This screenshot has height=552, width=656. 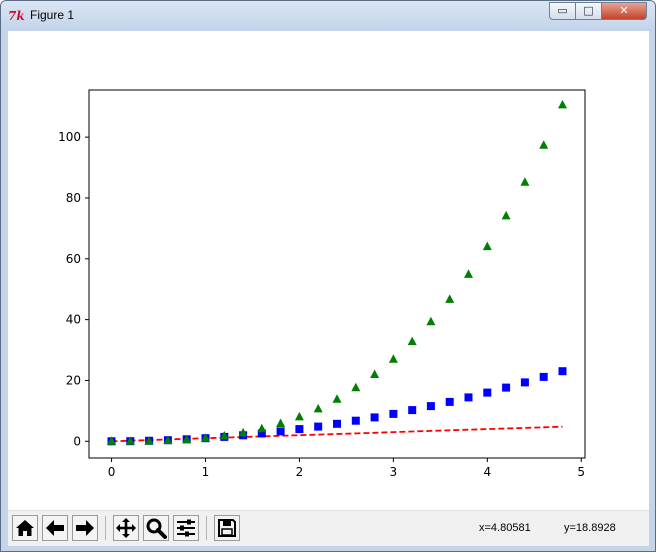 What do you see at coordinates (69, 137) in the screenshot?
I see `y-tick-label: 100` at bounding box center [69, 137].